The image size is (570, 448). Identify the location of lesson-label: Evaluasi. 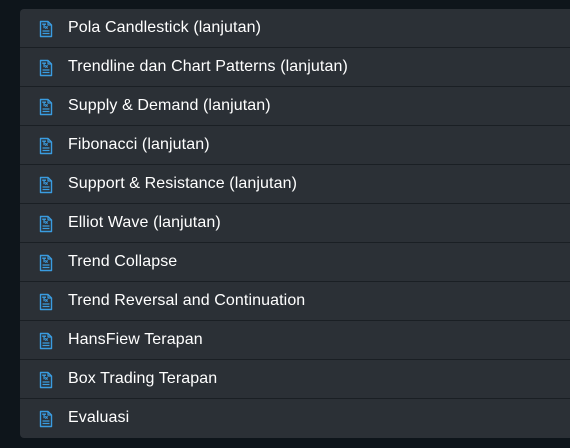
(99, 417).